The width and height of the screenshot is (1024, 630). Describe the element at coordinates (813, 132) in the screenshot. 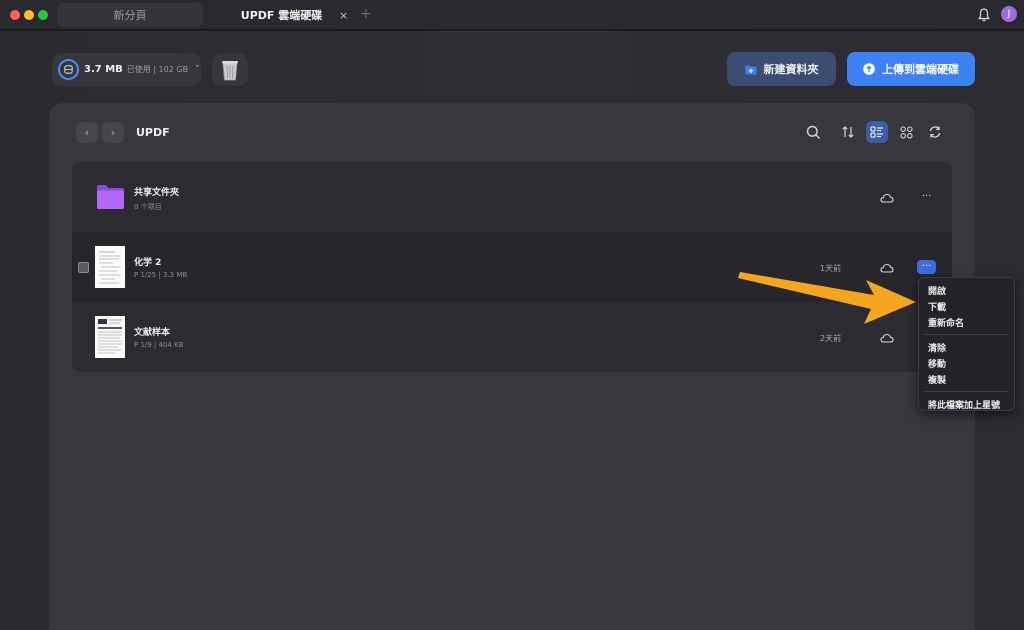

I see `search-icon` at that location.